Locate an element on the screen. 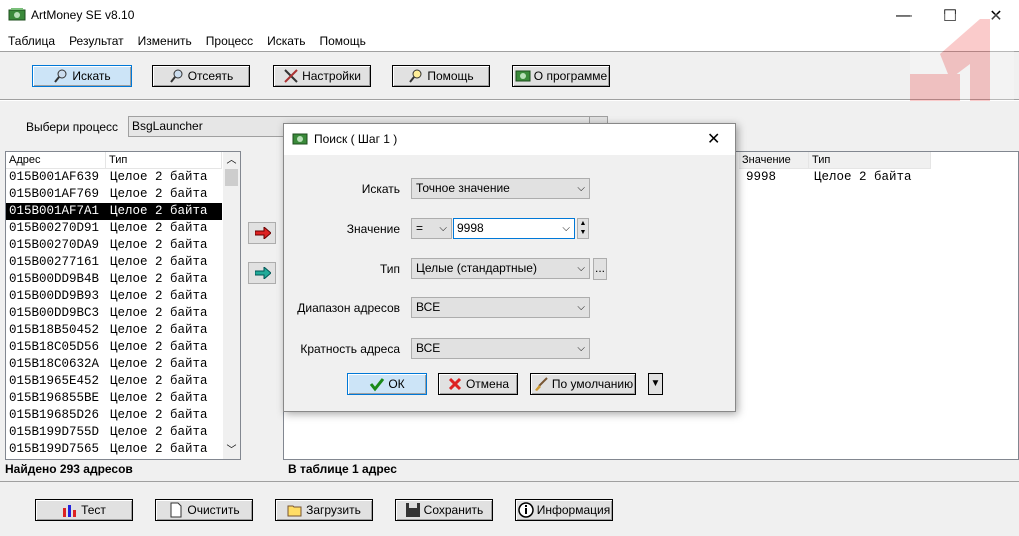  process-label: Выбери процесс is located at coordinates (72, 127).